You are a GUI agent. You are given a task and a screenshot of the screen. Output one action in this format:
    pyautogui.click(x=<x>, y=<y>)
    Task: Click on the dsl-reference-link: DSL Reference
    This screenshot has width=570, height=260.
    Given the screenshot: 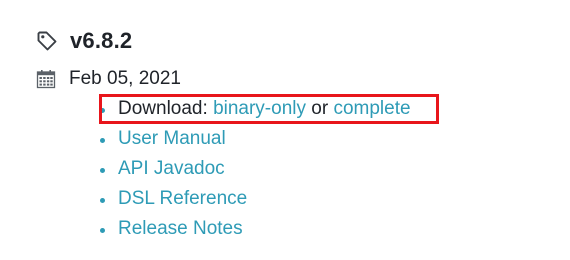 What is the action you would take?
    pyautogui.click(x=182, y=199)
    